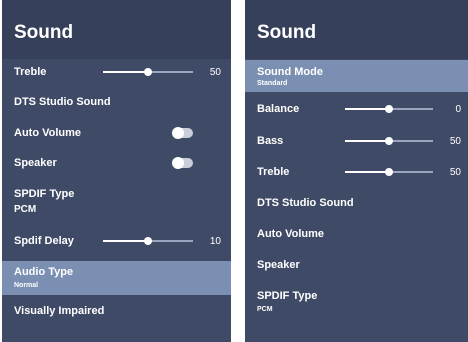 Image resolution: width=468 pixels, height=342 pixels. Describe the element at coordinates (215, 241) in the screenshot. I see `slider-value: 10` at that location.